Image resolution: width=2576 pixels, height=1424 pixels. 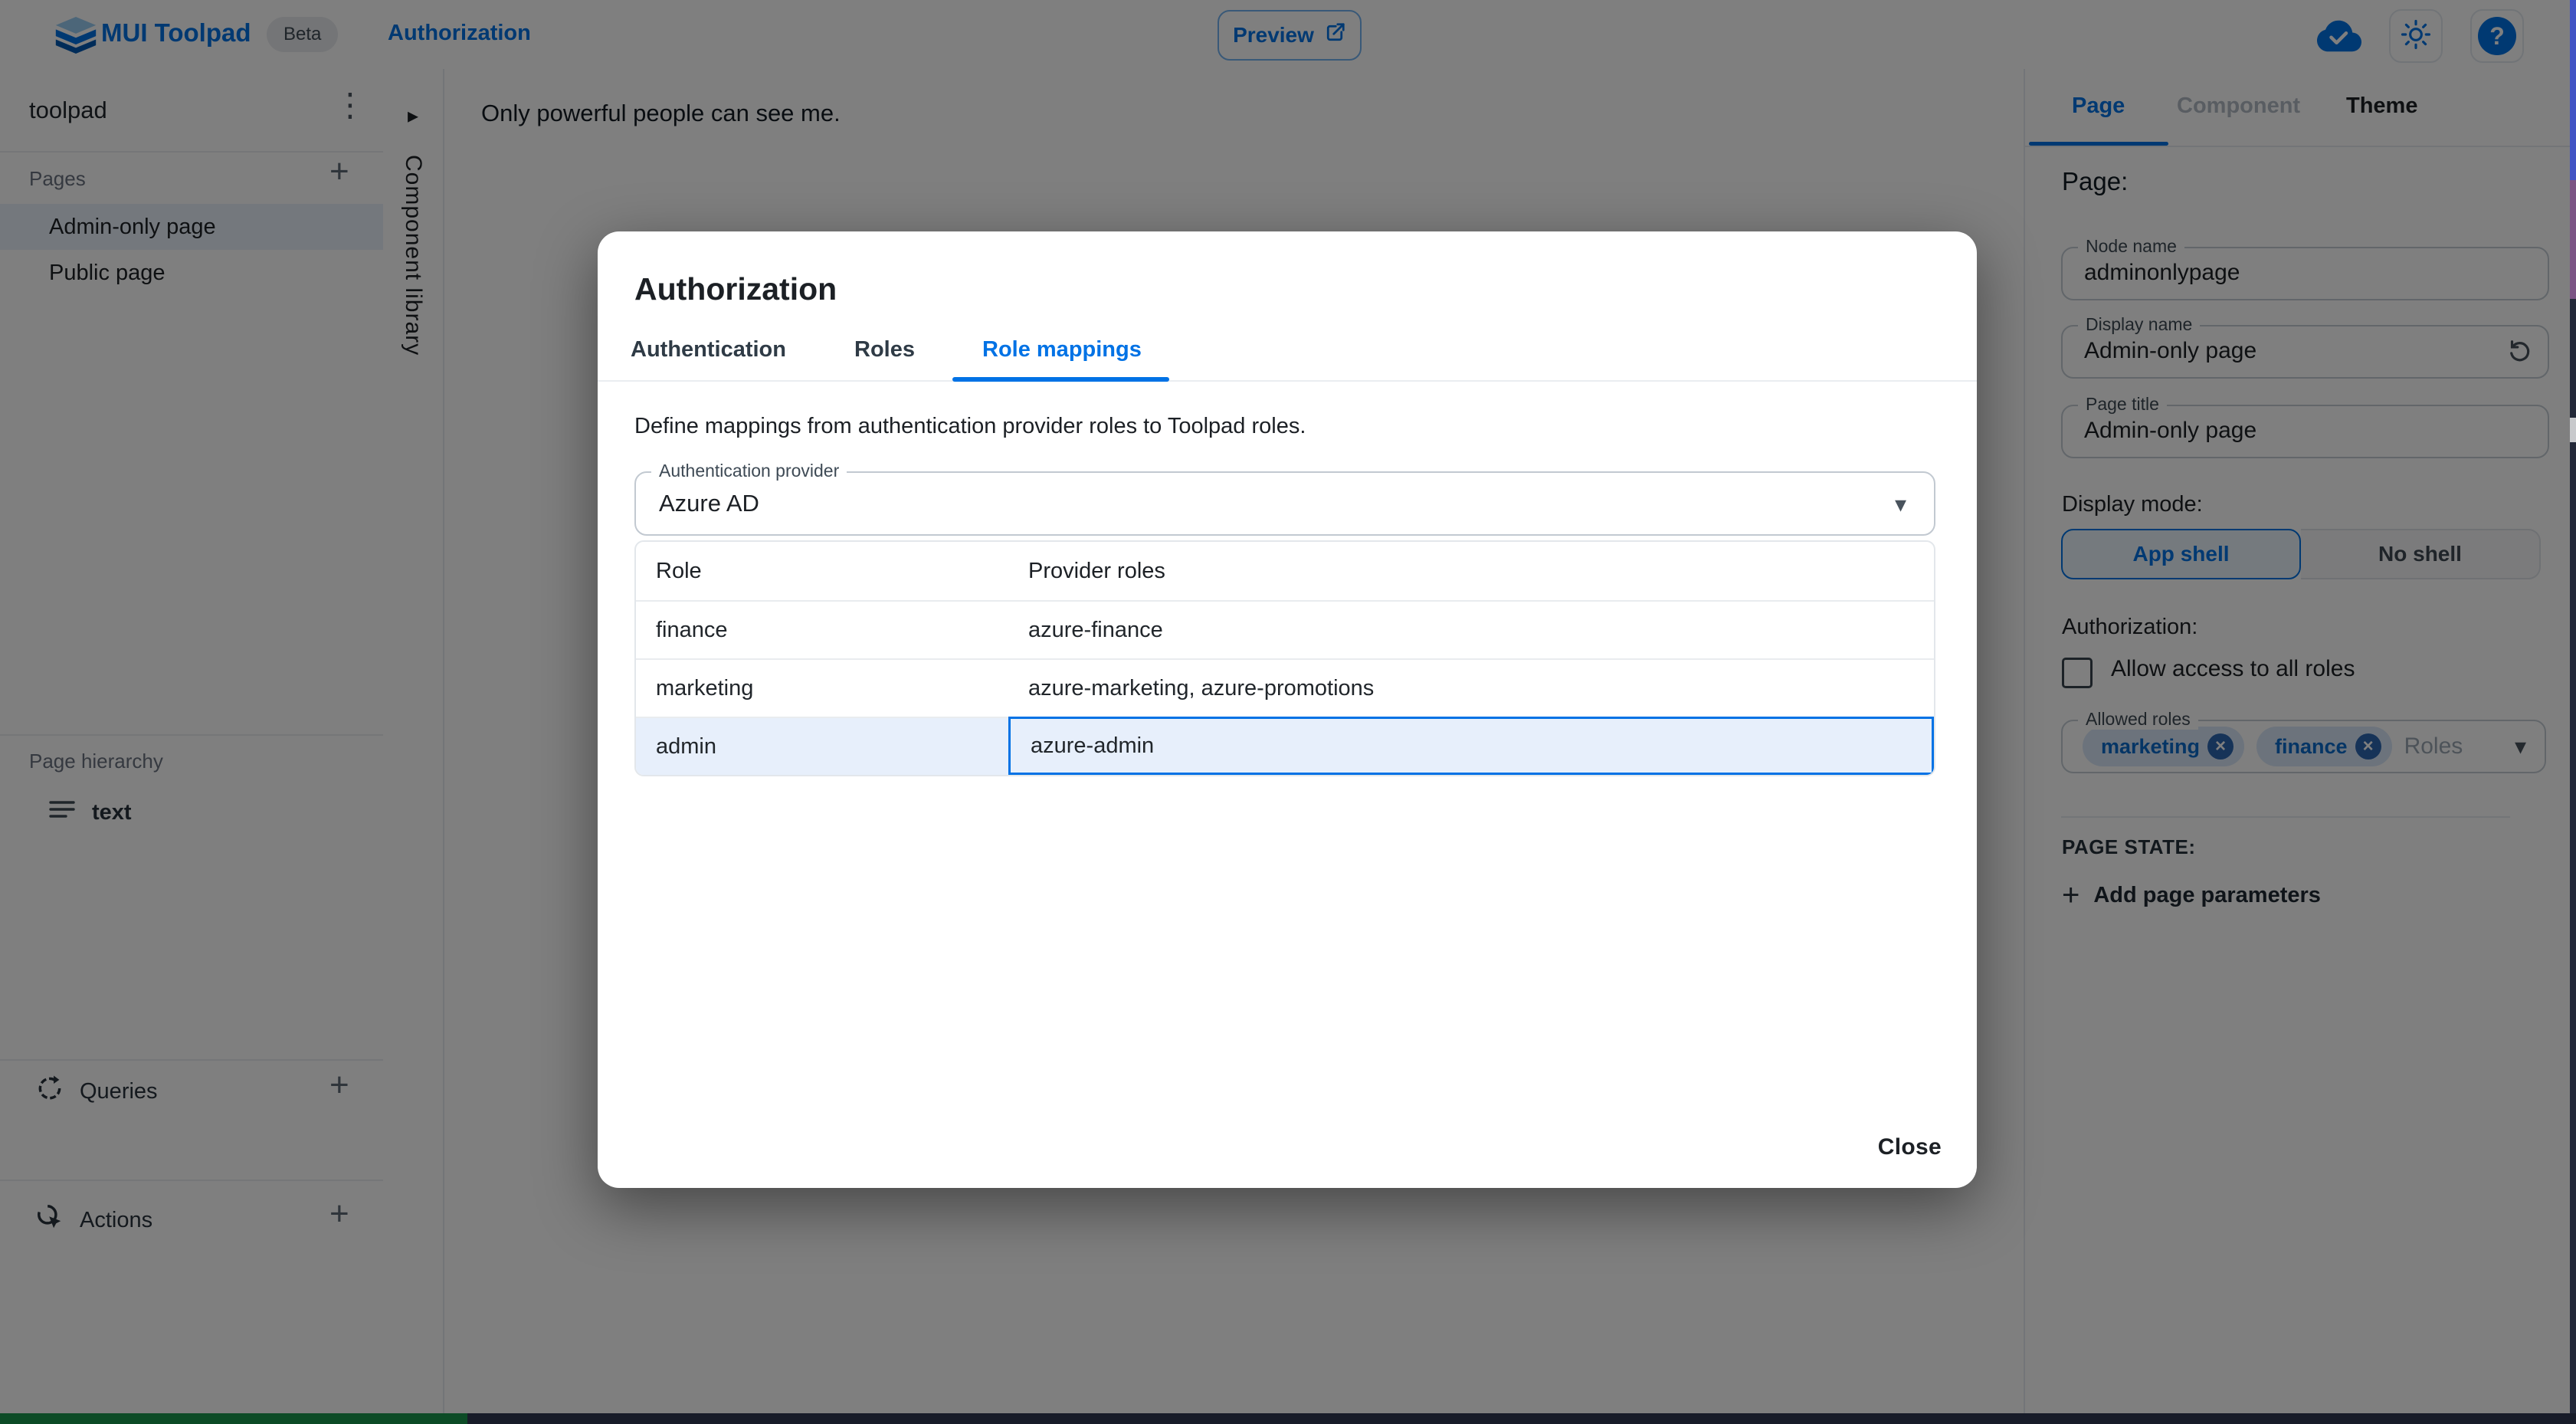 What do you see at coordinates (822, 630) in the screenshot?
I see `cell-role: finance` at bounding box center [822, 630].